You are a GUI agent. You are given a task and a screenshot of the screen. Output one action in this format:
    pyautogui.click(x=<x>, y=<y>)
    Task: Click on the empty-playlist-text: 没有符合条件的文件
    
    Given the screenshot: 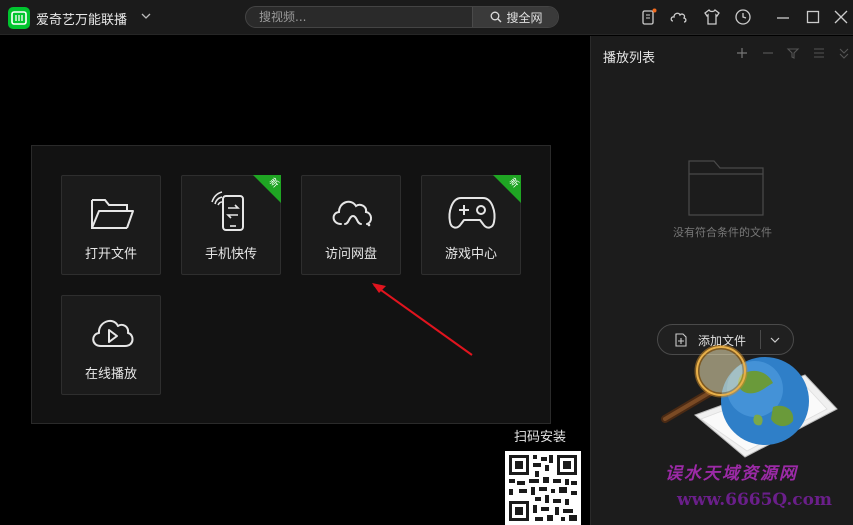 What is the action you would take?
    pyautogui.click(x=722, y=232)
    